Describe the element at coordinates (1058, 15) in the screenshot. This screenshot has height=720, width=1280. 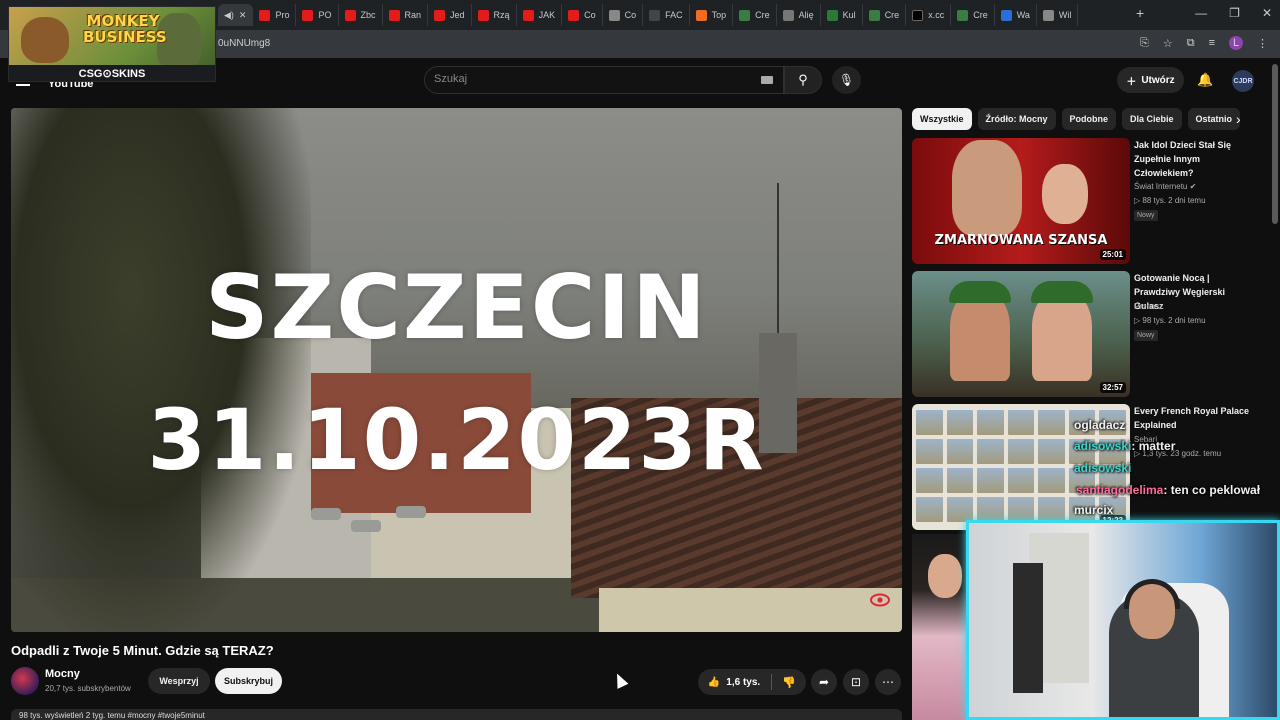
I see `browser-tab: Wil` at that location.